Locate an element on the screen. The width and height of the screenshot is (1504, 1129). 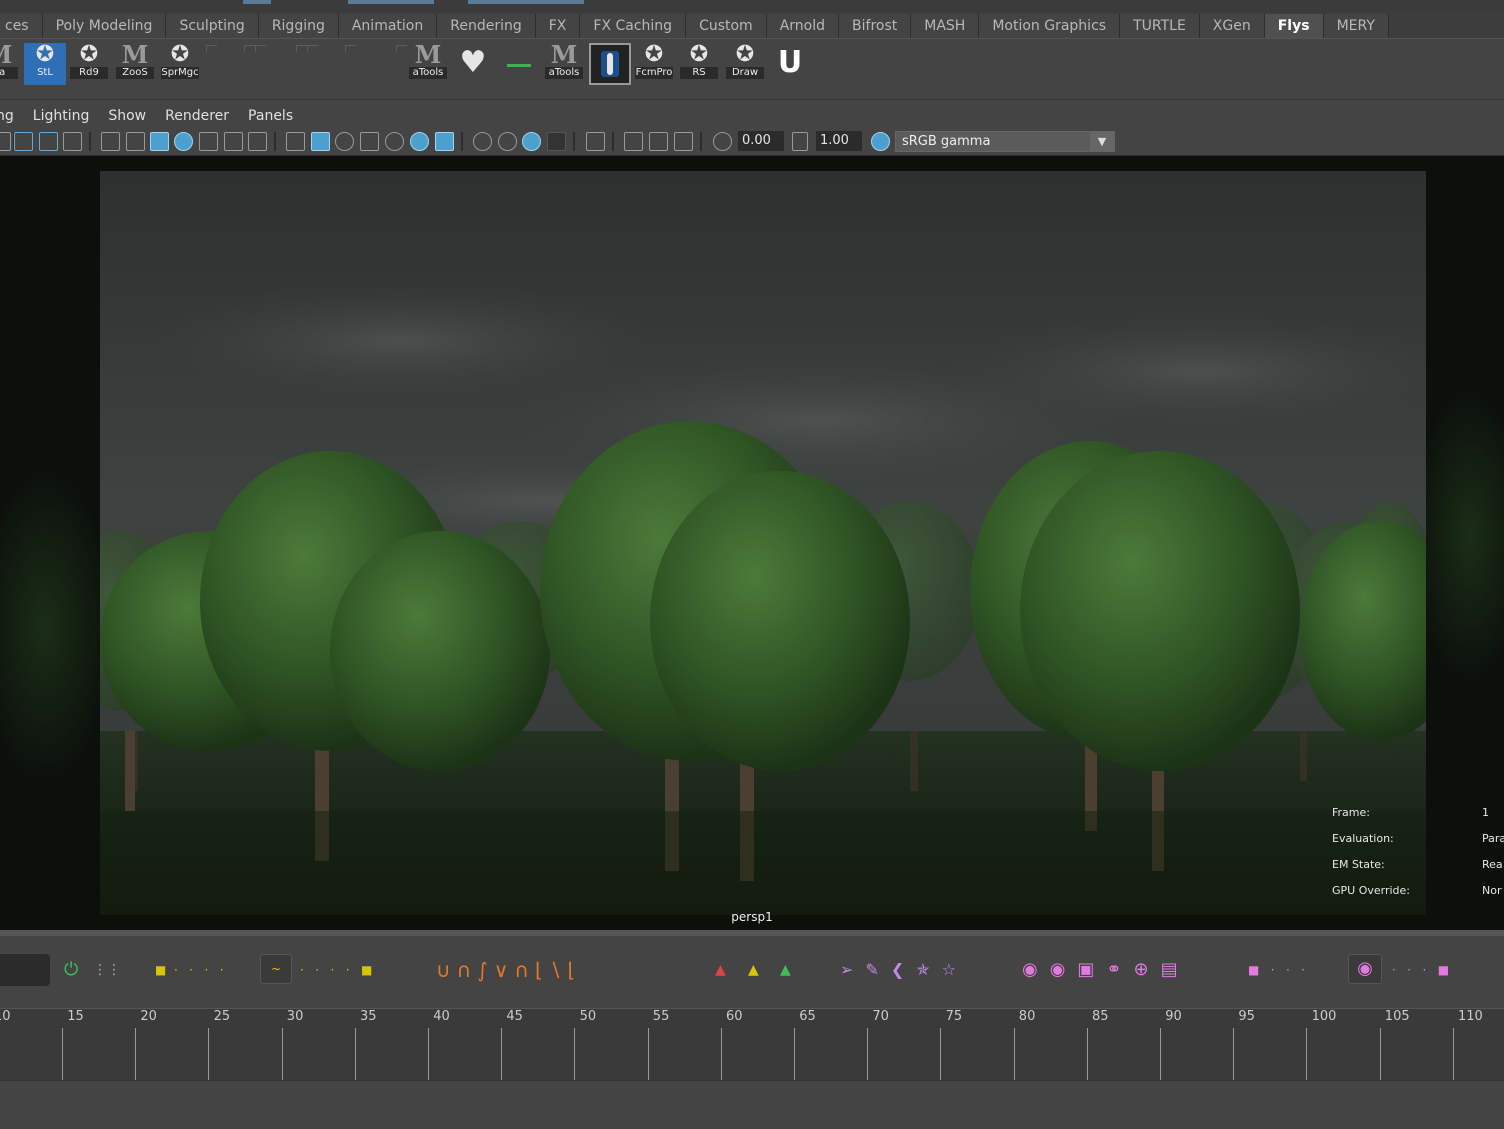
bookmark-icon is located at coordinates (48, 141).